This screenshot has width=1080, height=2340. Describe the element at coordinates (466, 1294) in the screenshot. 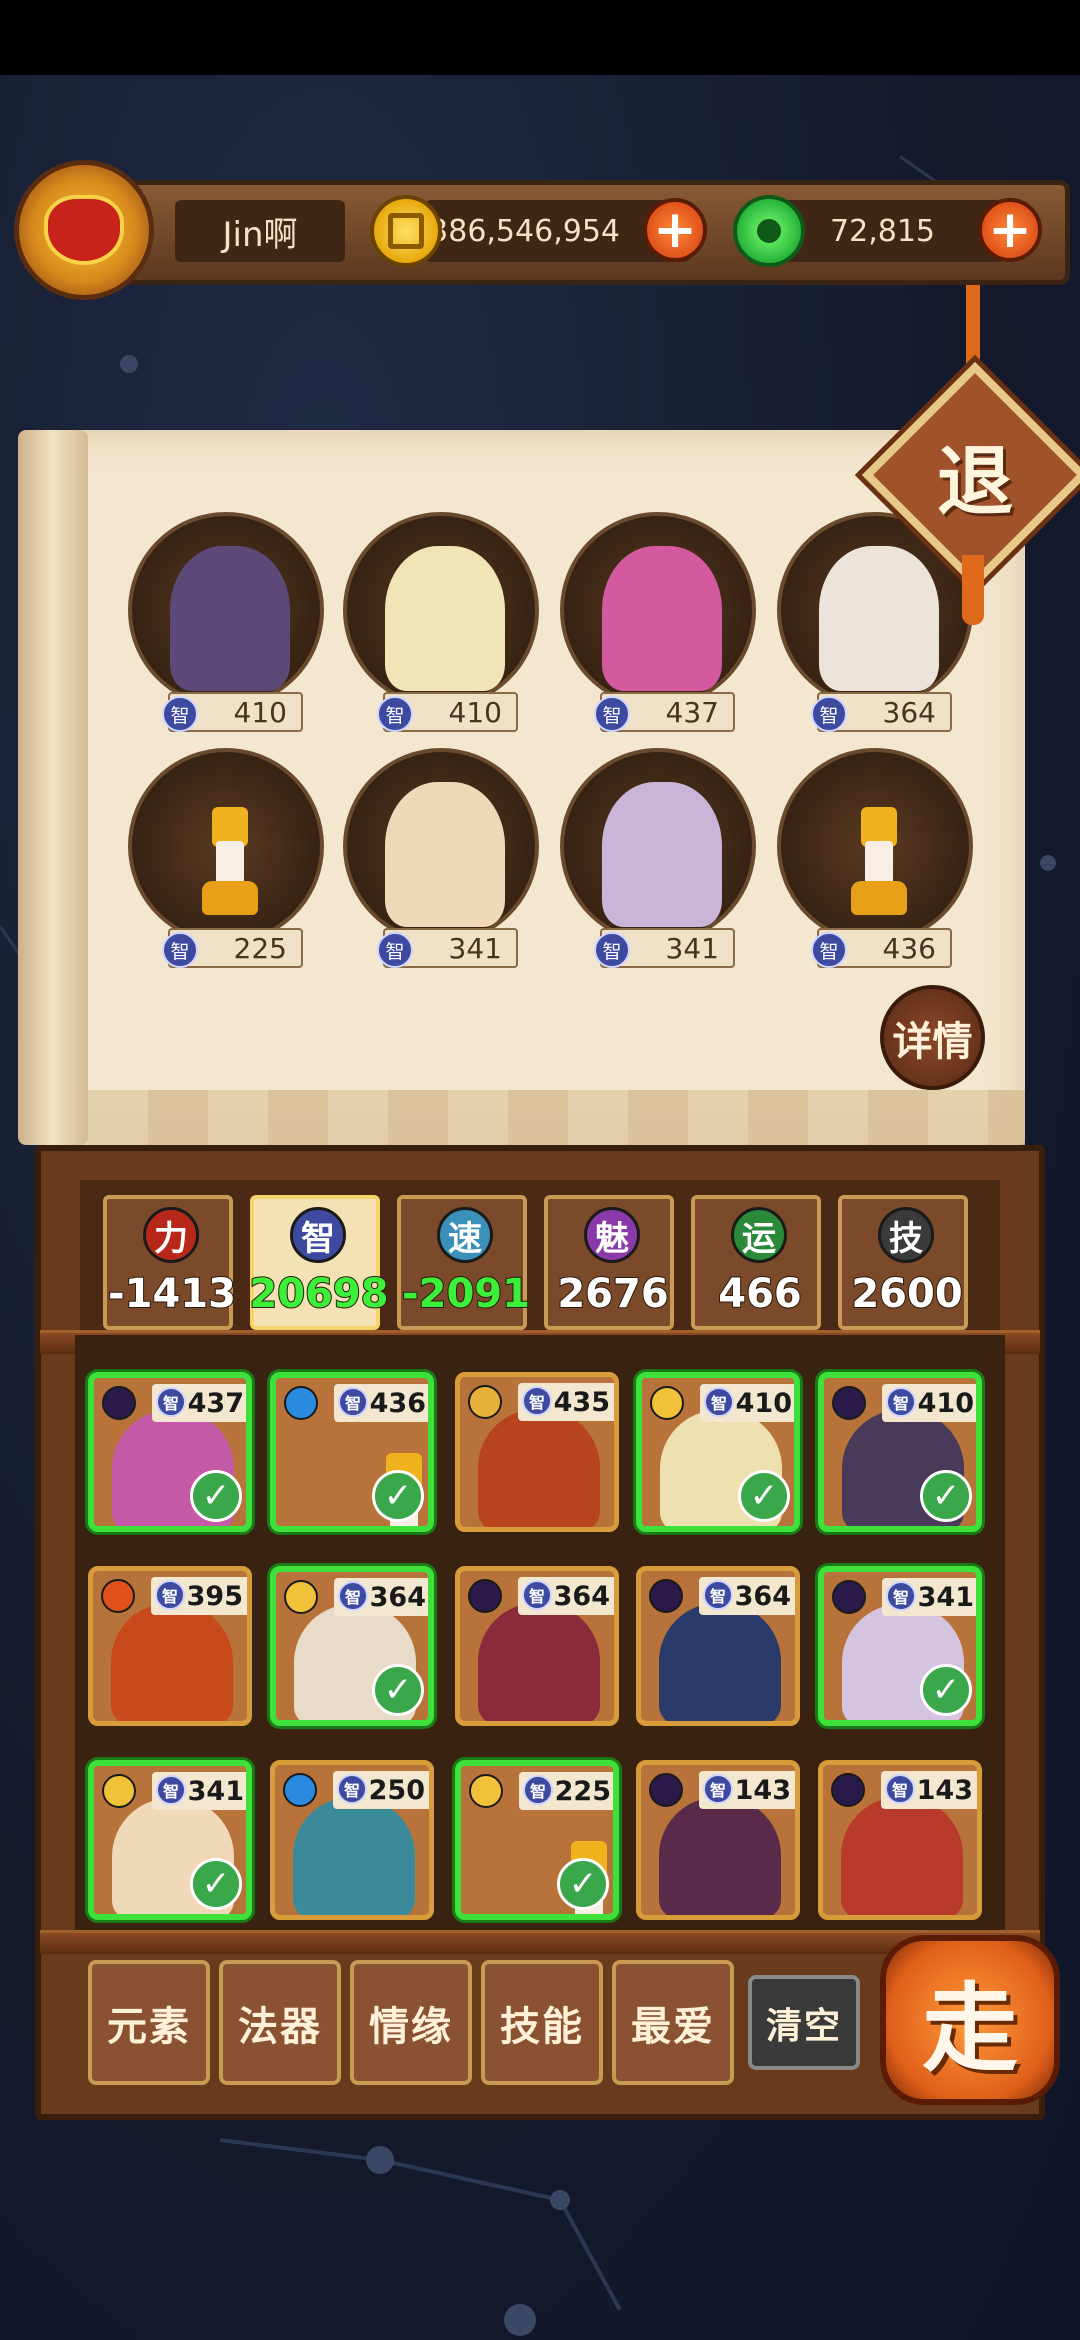

I see `attribute-value: -2091` at that location.